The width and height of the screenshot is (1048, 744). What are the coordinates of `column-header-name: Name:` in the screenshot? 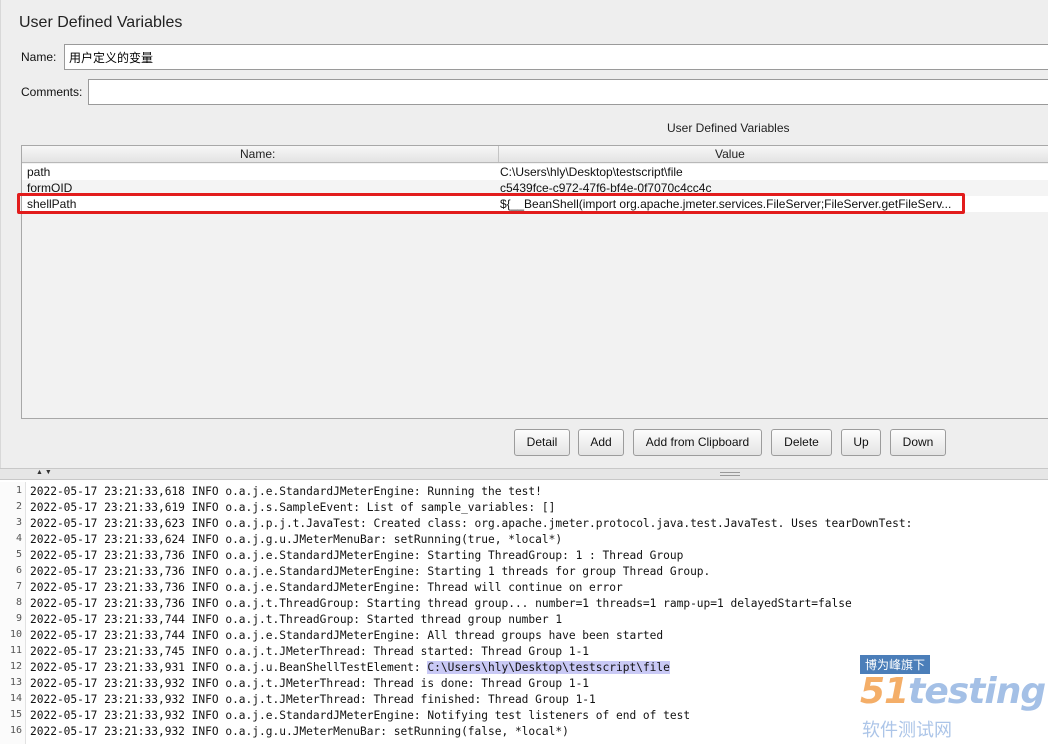 It's located at (257, 154).